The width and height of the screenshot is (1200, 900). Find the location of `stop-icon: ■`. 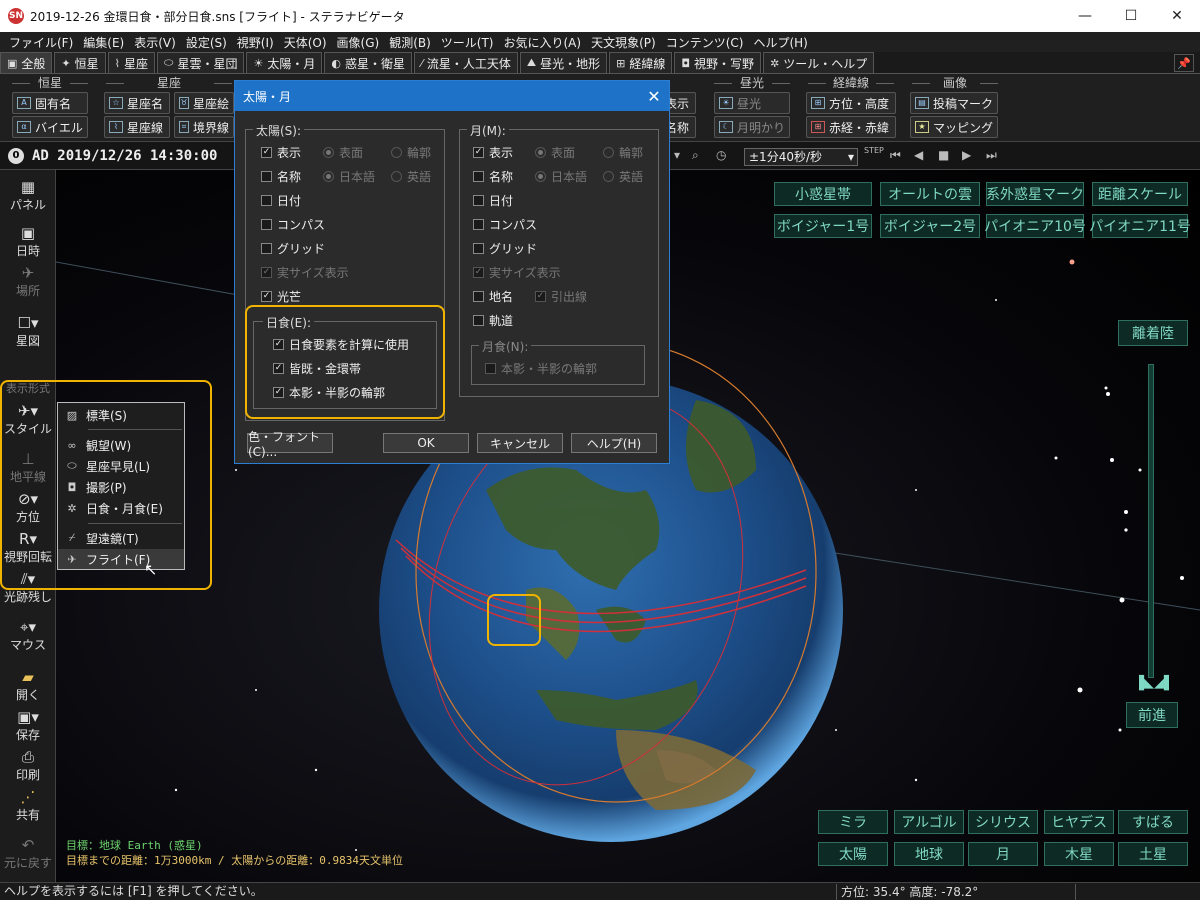

stop-icon: ■ is located at coordinates (943, 155).